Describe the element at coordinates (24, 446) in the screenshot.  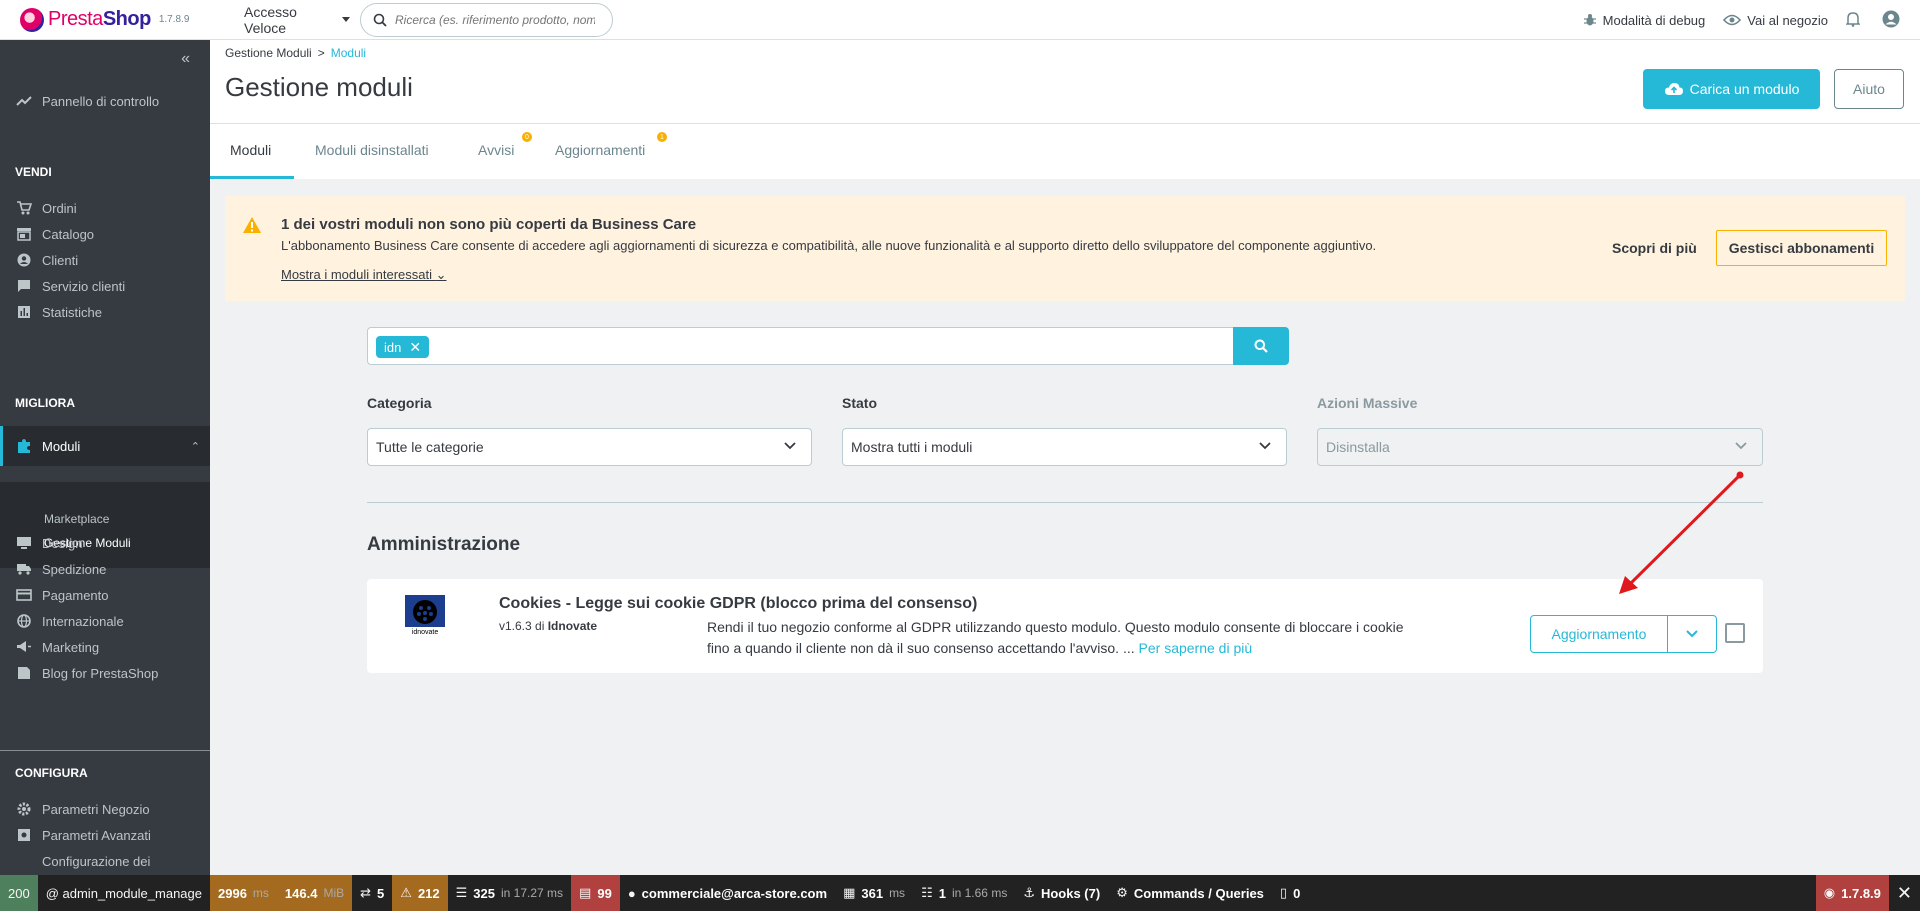
I see `puzzle-icon` at that location.